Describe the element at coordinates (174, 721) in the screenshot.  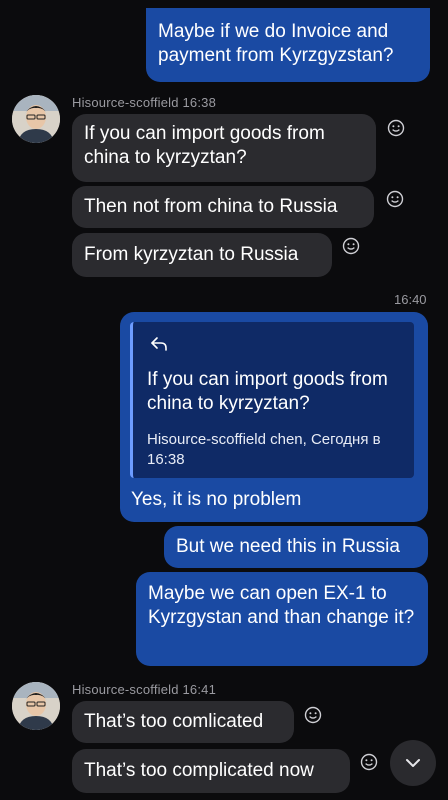
I see `message-text: That’s too comlicated` at that location.